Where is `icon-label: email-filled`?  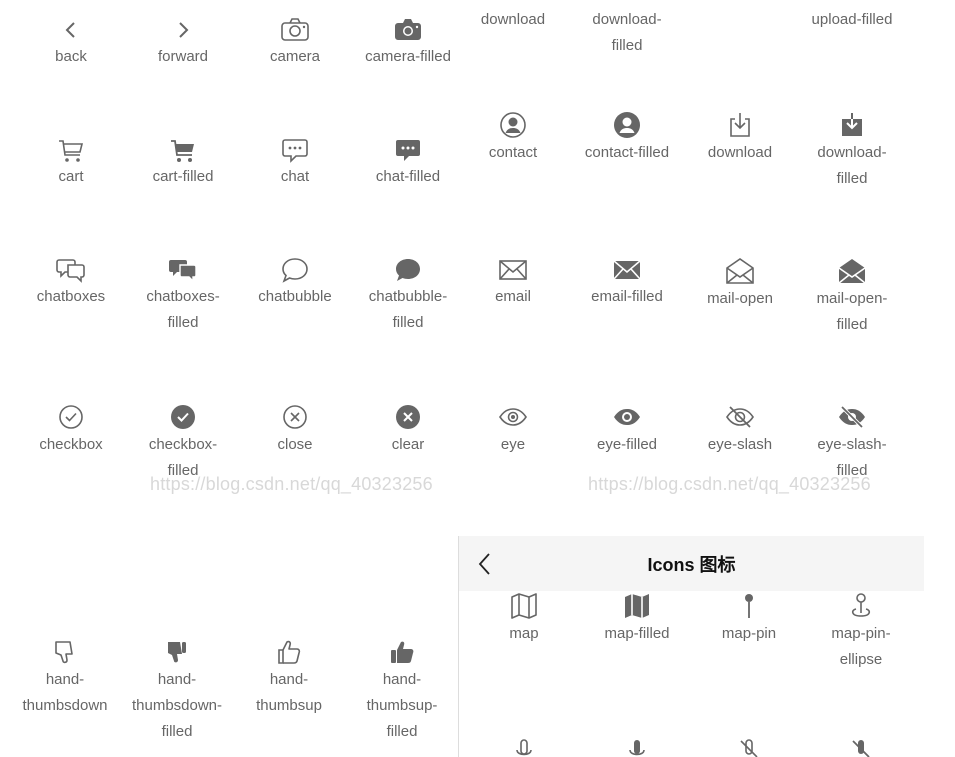
icon-label: email-filled is located at coordinates (627, 296).